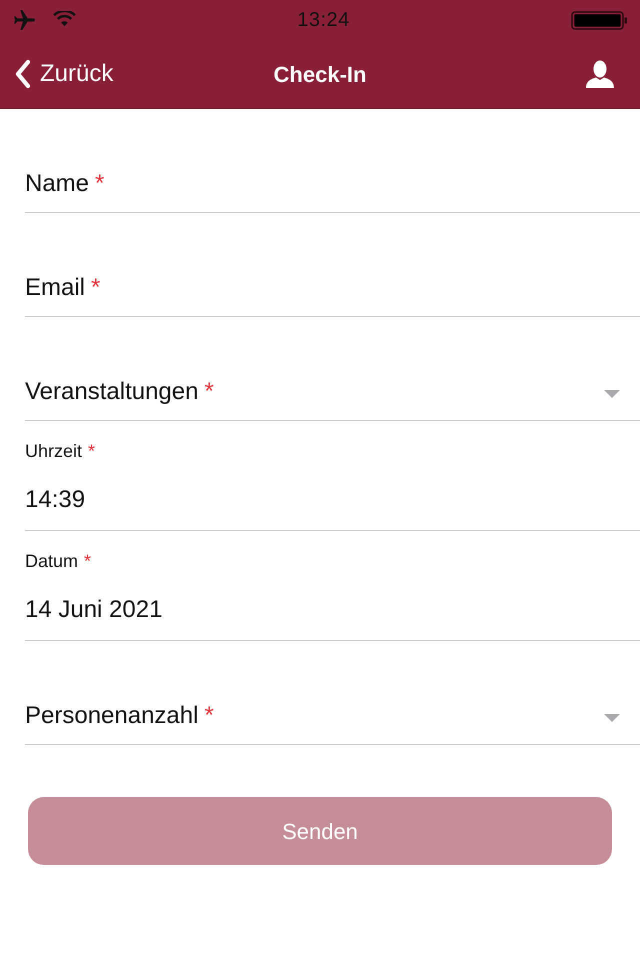 This screenshot has width=640, height=960. What do you see at coordinates (55, 288) in the screenshot?
I see `field-label: Email` at bounding box center [55, 288].